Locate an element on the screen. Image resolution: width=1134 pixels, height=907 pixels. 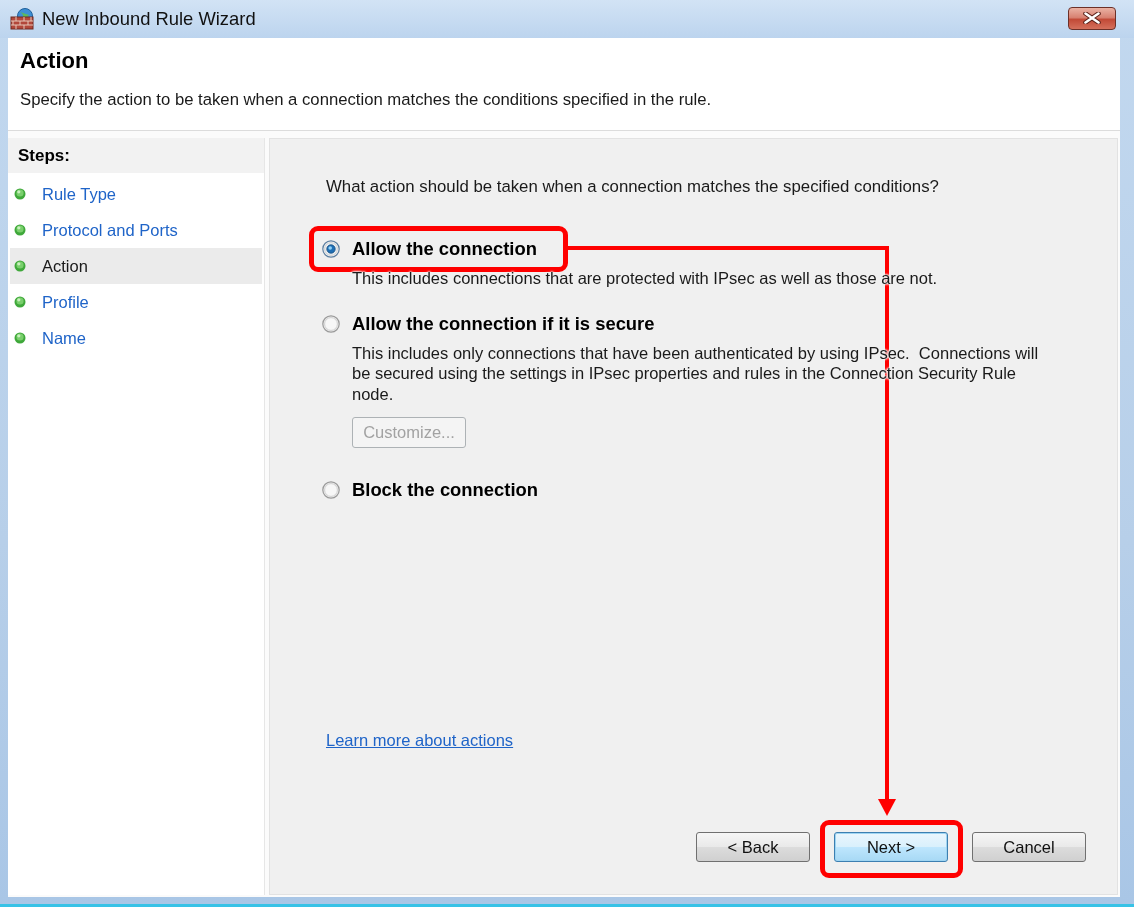
close-icon is located at coordinates (1092, 18).